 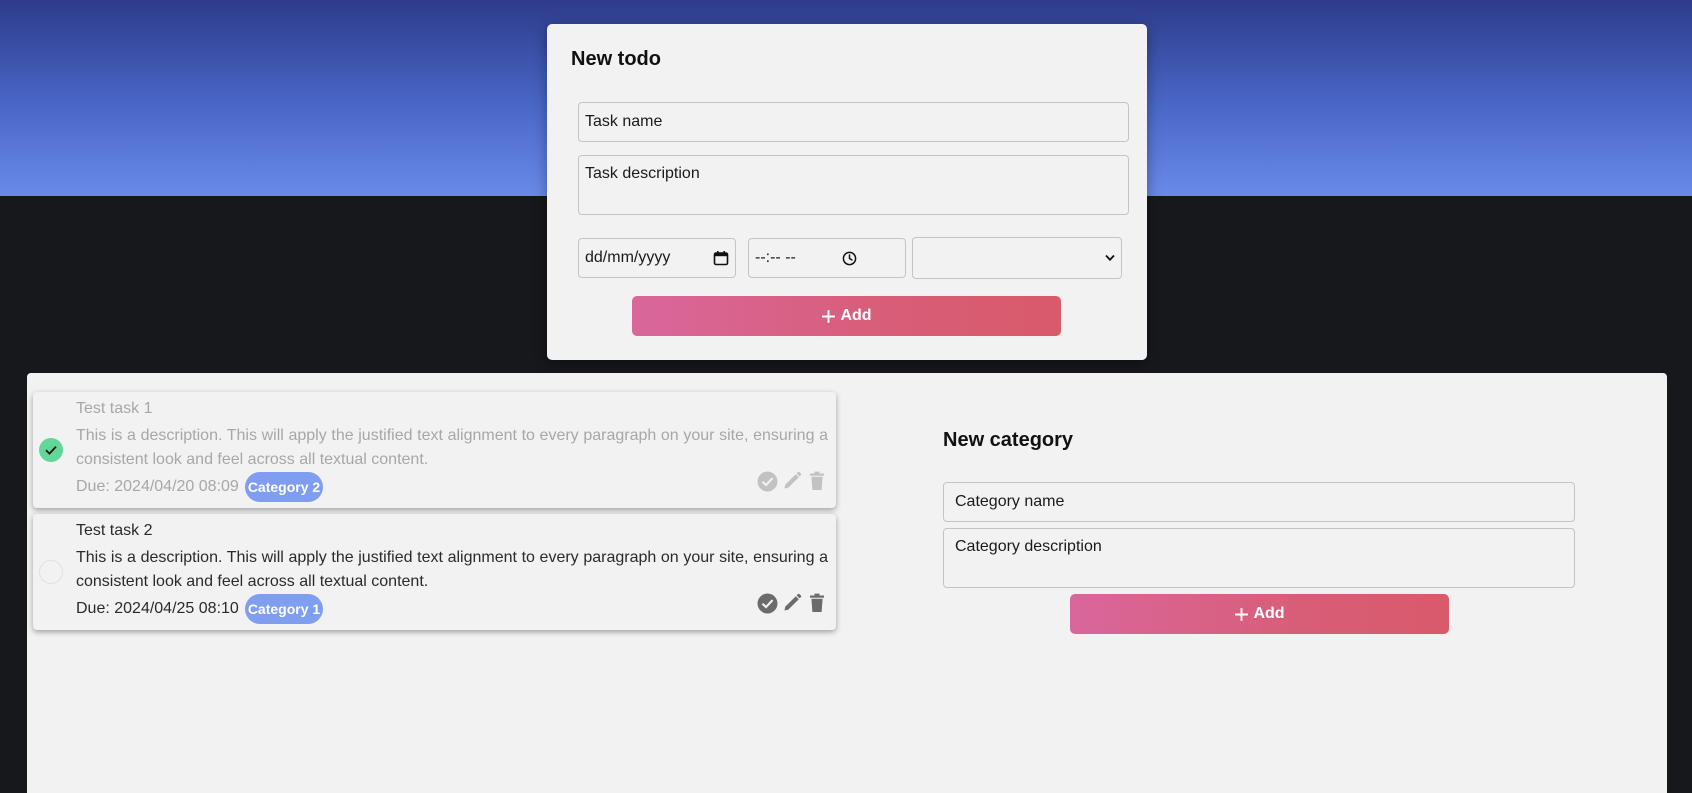 What do you see at coordinates (1269, 613) in the screenshot?
I see `add-category-label: Add` at bounding box center [1269, 613].